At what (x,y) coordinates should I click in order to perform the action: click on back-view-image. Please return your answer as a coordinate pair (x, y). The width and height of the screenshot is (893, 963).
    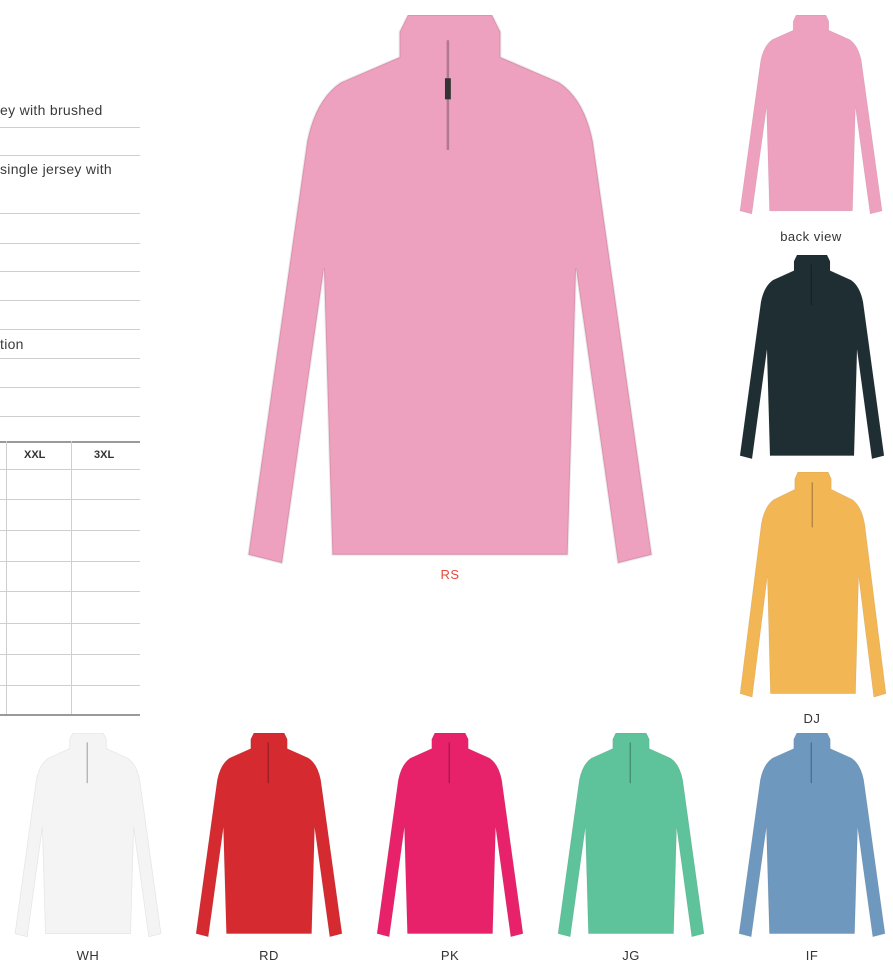
    Looking at the image, I should click on (811, 117).